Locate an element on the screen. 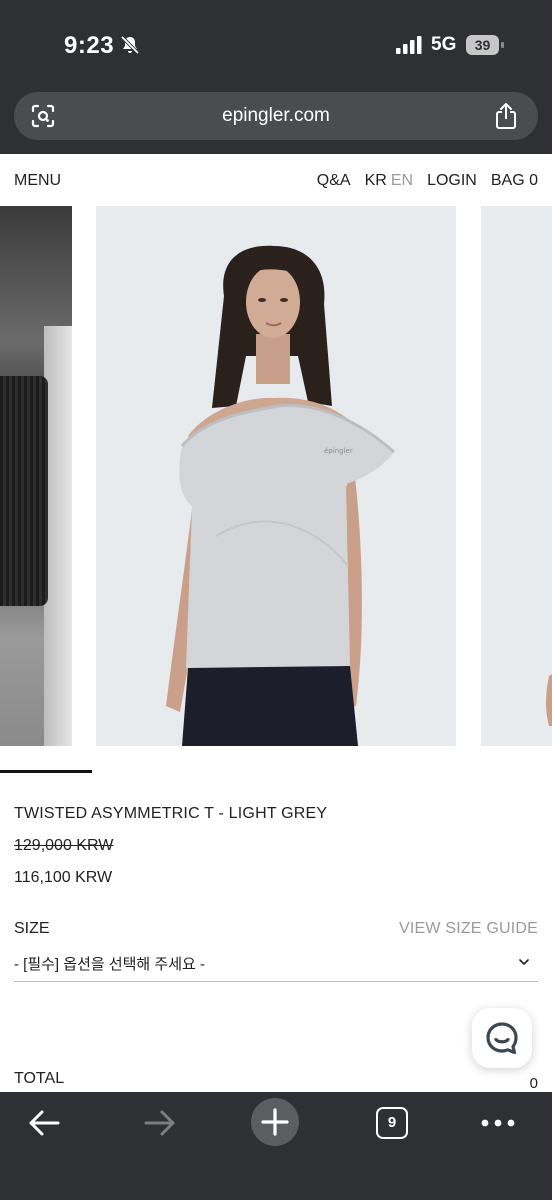 Image resolution: width=552 pixels, height=1200 pixels. total-label: TOTAL is located at coordinates (39, 1078).